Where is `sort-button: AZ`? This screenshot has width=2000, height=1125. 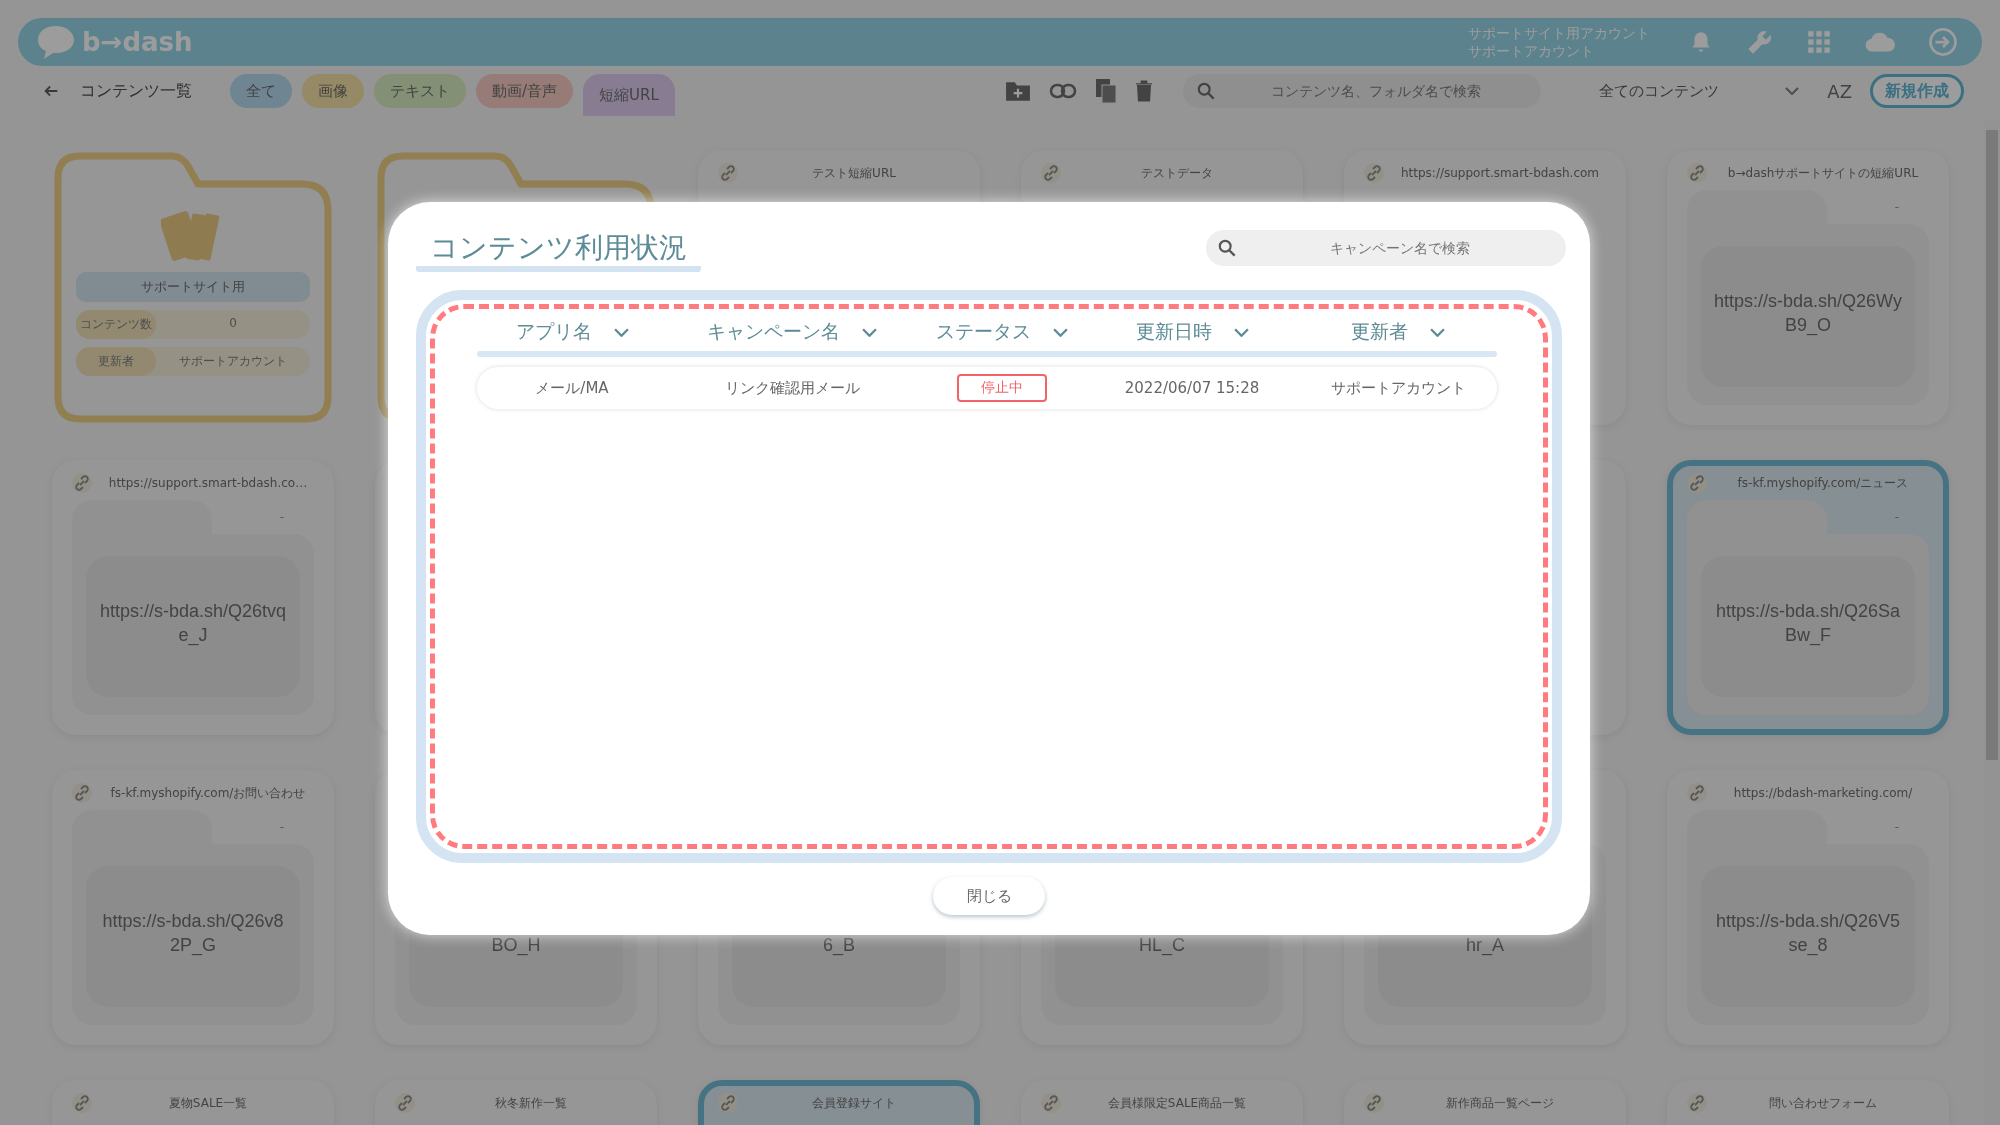 sort-button: AZ is located at coordinates (1839, 91).